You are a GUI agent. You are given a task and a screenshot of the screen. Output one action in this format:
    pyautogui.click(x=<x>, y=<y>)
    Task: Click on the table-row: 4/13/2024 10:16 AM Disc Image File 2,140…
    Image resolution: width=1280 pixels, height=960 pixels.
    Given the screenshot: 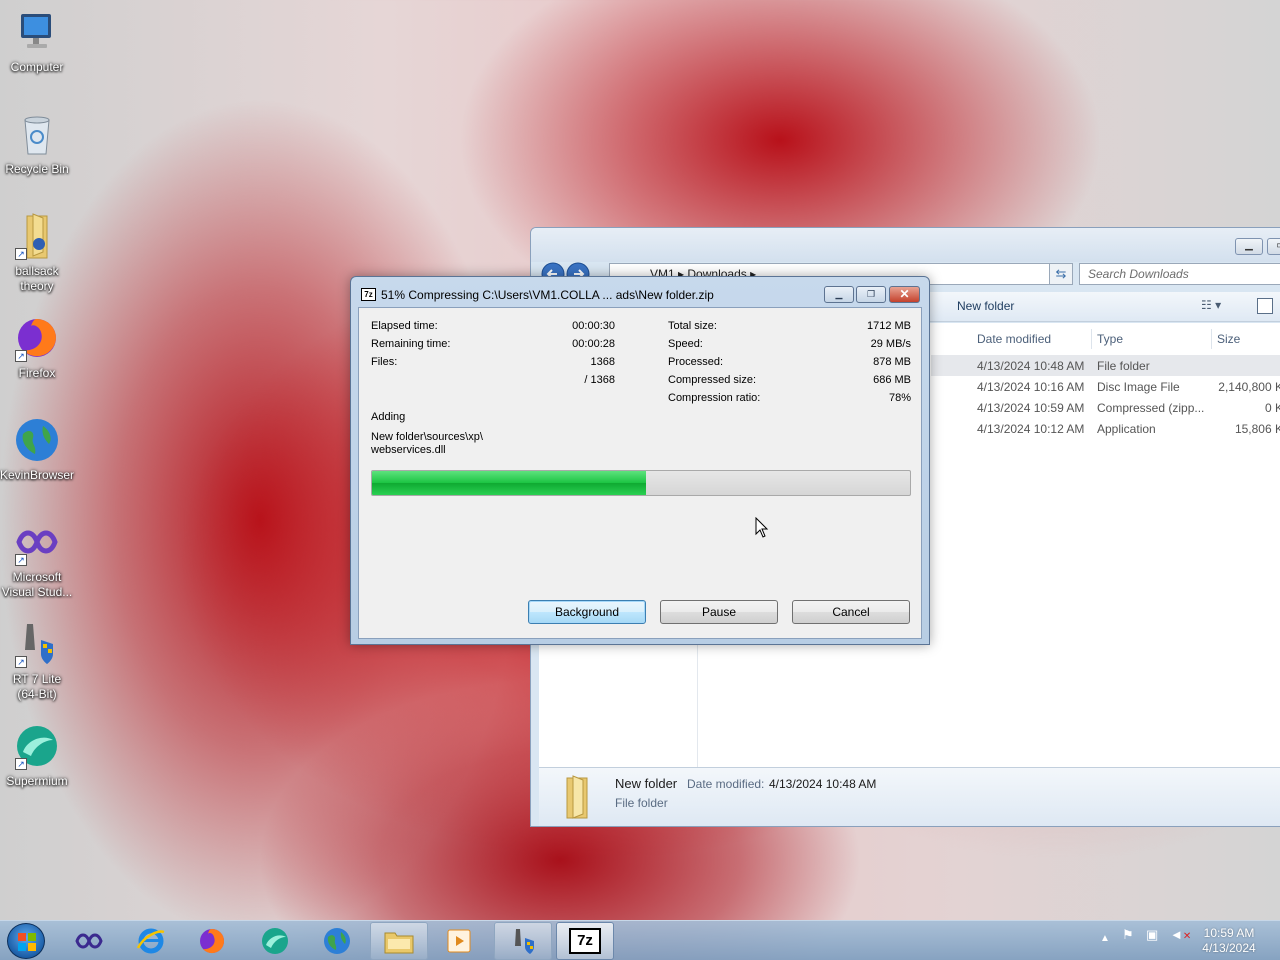 What is the action you would take?
    pyautogui.click(x=1105, y=386)
    